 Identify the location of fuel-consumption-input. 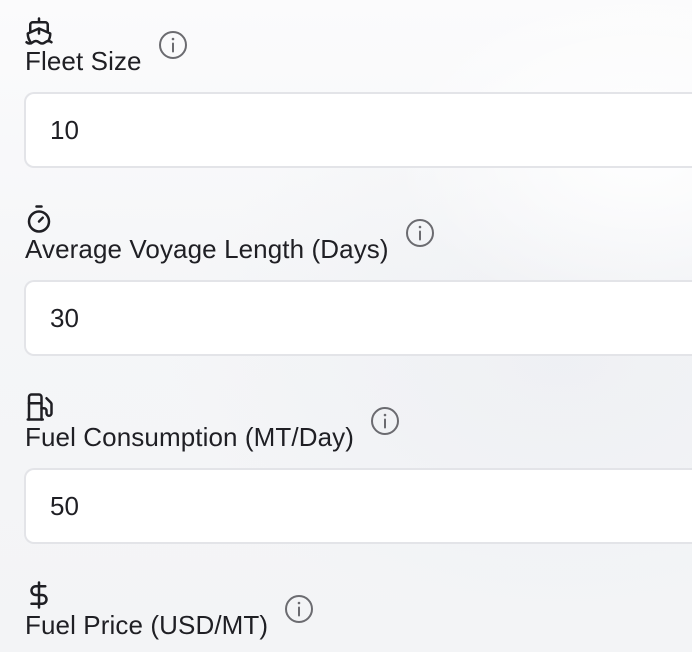
(358, 506).